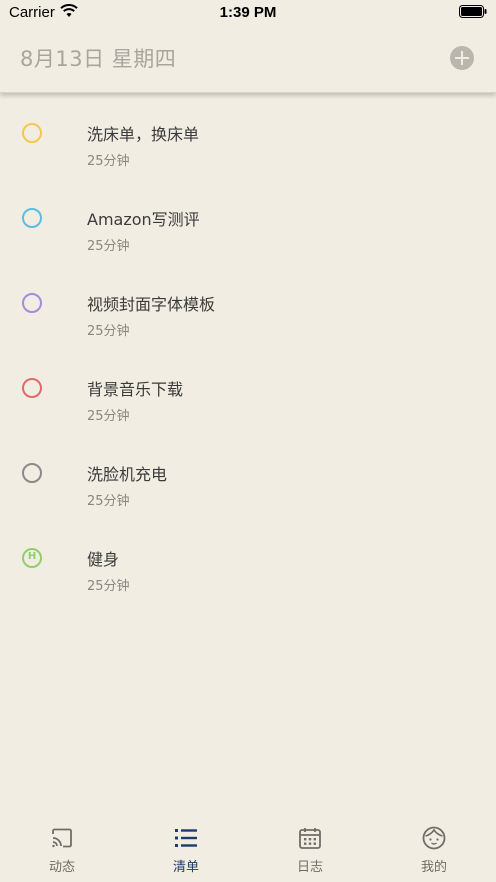 This screenshot has height=882, width=496. Describe the element at coordinates (32, 558) in the screenshot. I see `task-circle-h-icon` at that location.